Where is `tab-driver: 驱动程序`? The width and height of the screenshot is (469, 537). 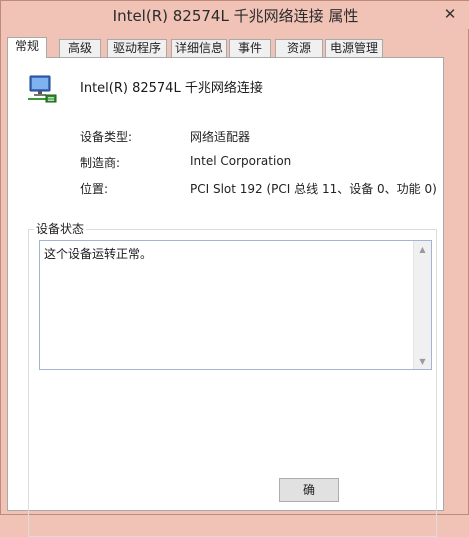
tab-driver: 驱动程序 is located at coordinates (137, 48).